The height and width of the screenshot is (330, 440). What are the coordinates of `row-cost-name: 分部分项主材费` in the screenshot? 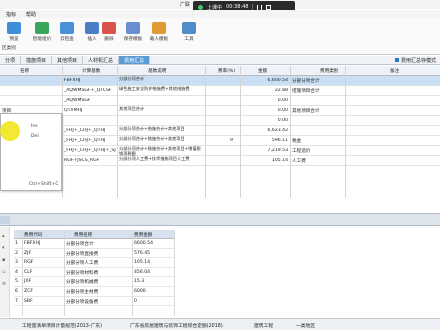 It's located at (82, 292).